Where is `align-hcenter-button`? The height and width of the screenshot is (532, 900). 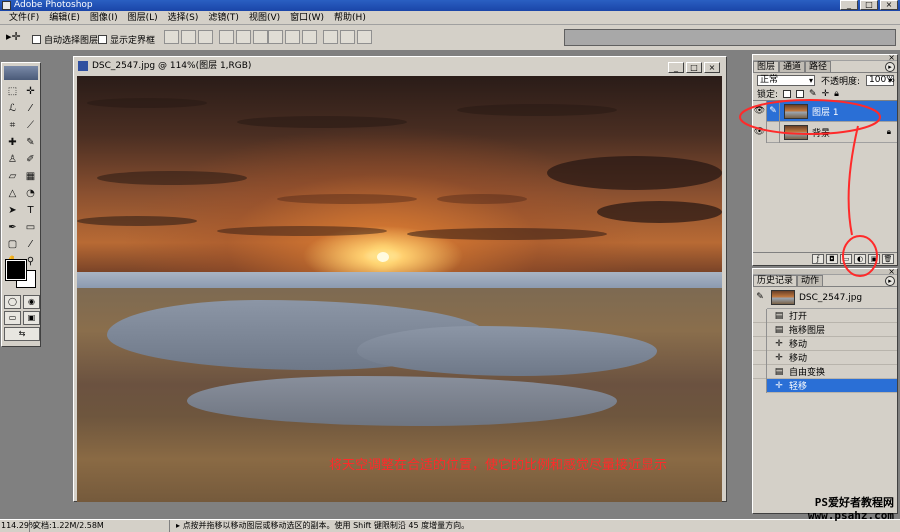 align-hcenter-button is located at coordinates (243, 37).